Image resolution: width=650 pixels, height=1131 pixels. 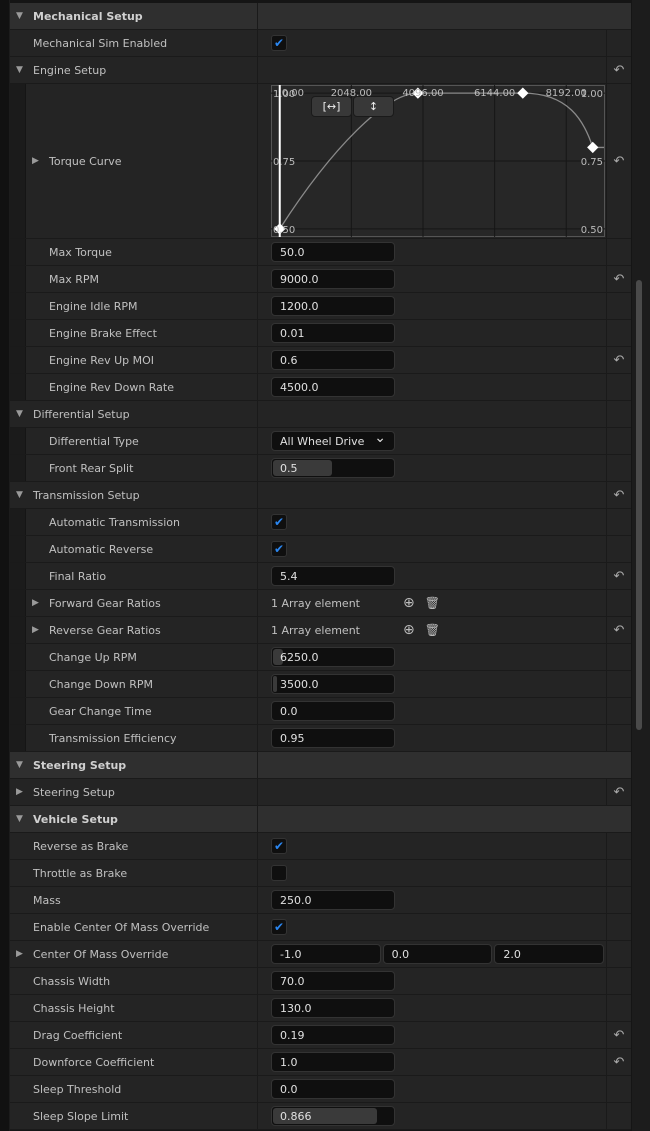 I want to click on category-mechanical-setup: ▼ Mechanical Setup, so click(x=320, y=16).